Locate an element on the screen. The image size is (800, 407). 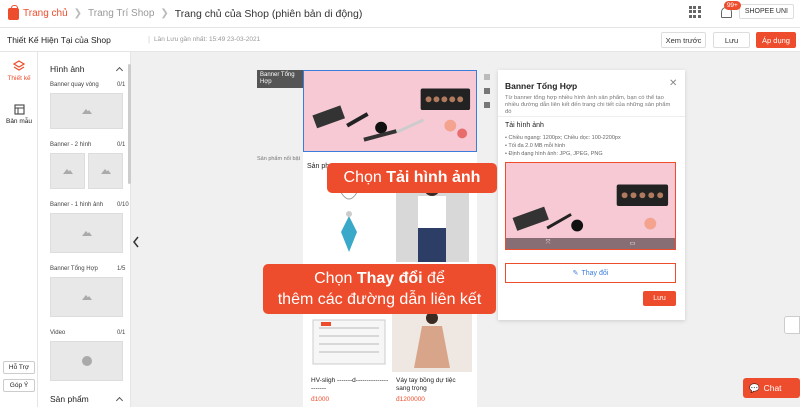
editor-title: Thiết Kế Hiện Tại của Shop is located at coordinates (59, 40).